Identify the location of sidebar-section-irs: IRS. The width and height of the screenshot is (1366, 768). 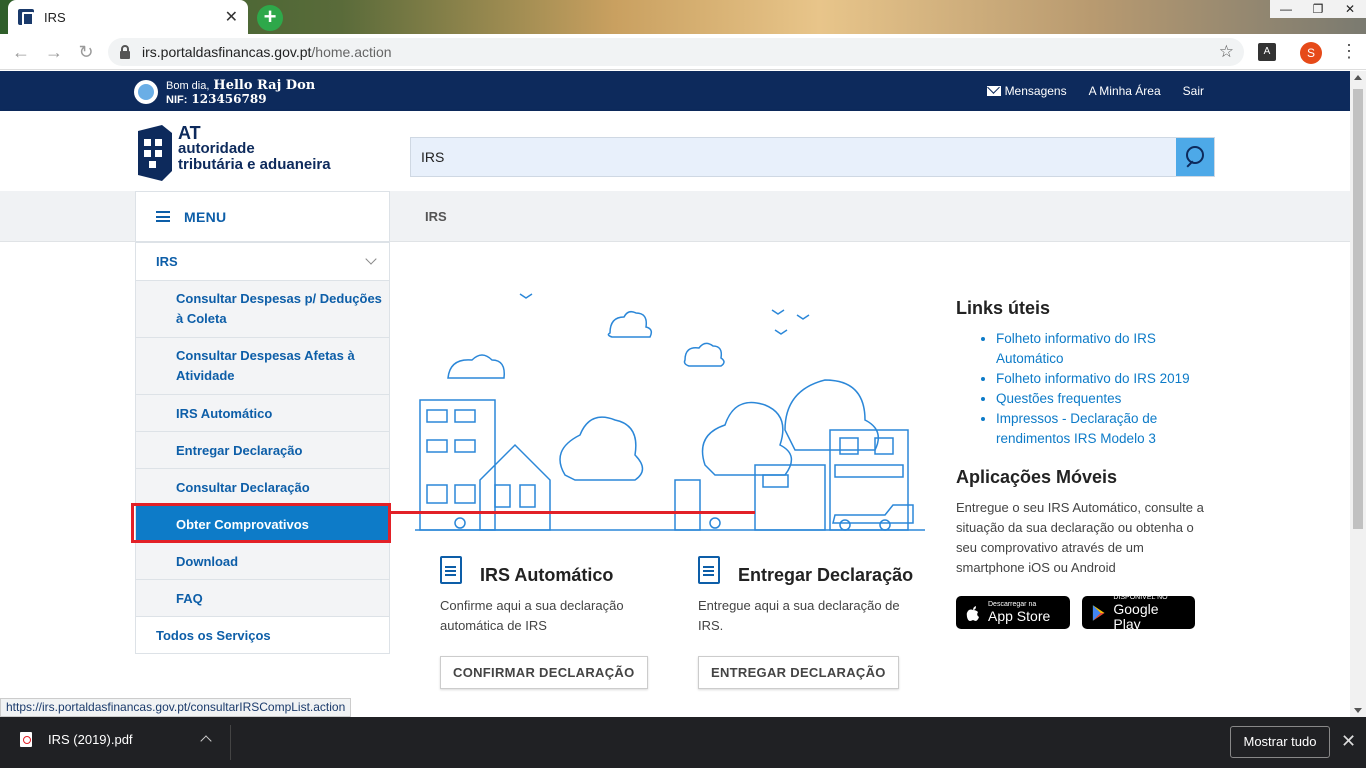
(262, 262).